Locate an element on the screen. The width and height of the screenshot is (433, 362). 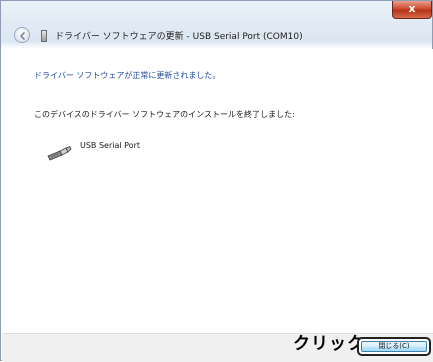
install-message: このデバイスのドライバー ソフトウェアのインストールを終了しました: is located at coordinates (164, 114).